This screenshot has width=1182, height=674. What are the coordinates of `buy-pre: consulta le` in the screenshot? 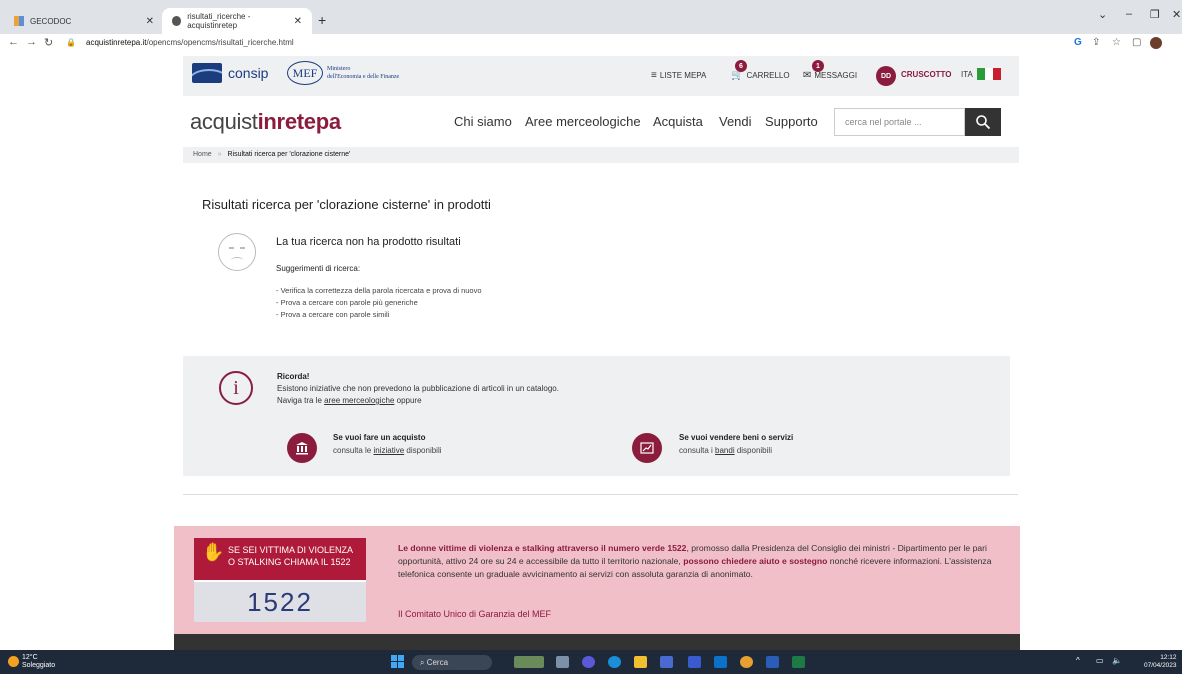 It's located at (353, 450).